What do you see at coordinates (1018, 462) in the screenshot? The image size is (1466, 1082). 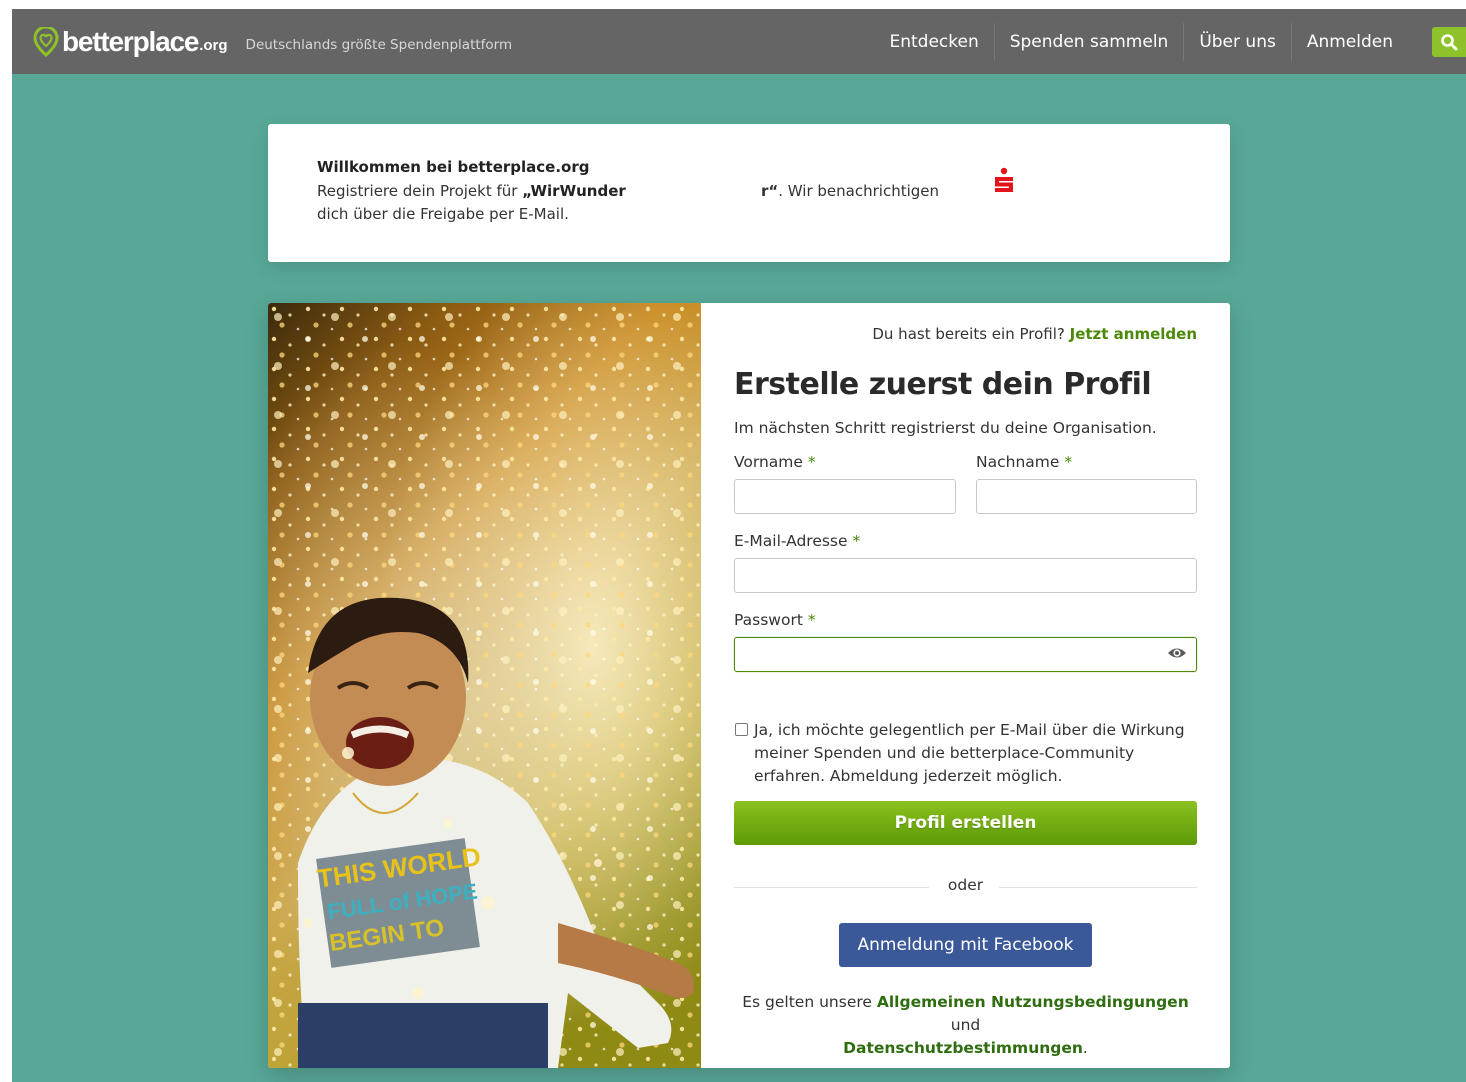 I see `lastname-label-text: Nachname` at bounding box center [1018, 462].